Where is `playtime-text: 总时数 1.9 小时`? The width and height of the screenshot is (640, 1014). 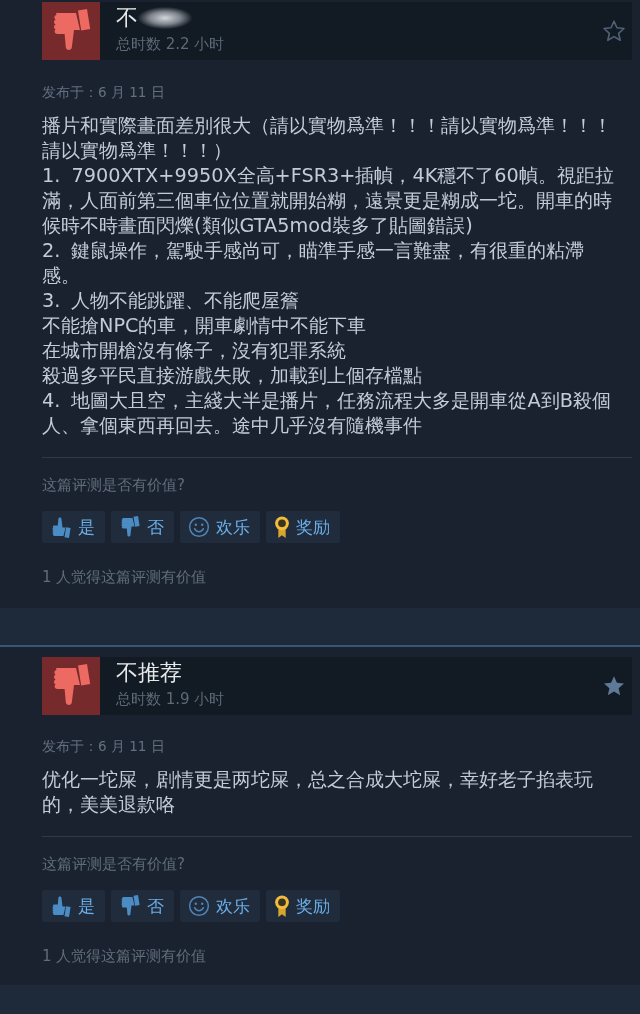
playtime-text: 总时数 1.9 小时 is located at coordinates (171, 699).